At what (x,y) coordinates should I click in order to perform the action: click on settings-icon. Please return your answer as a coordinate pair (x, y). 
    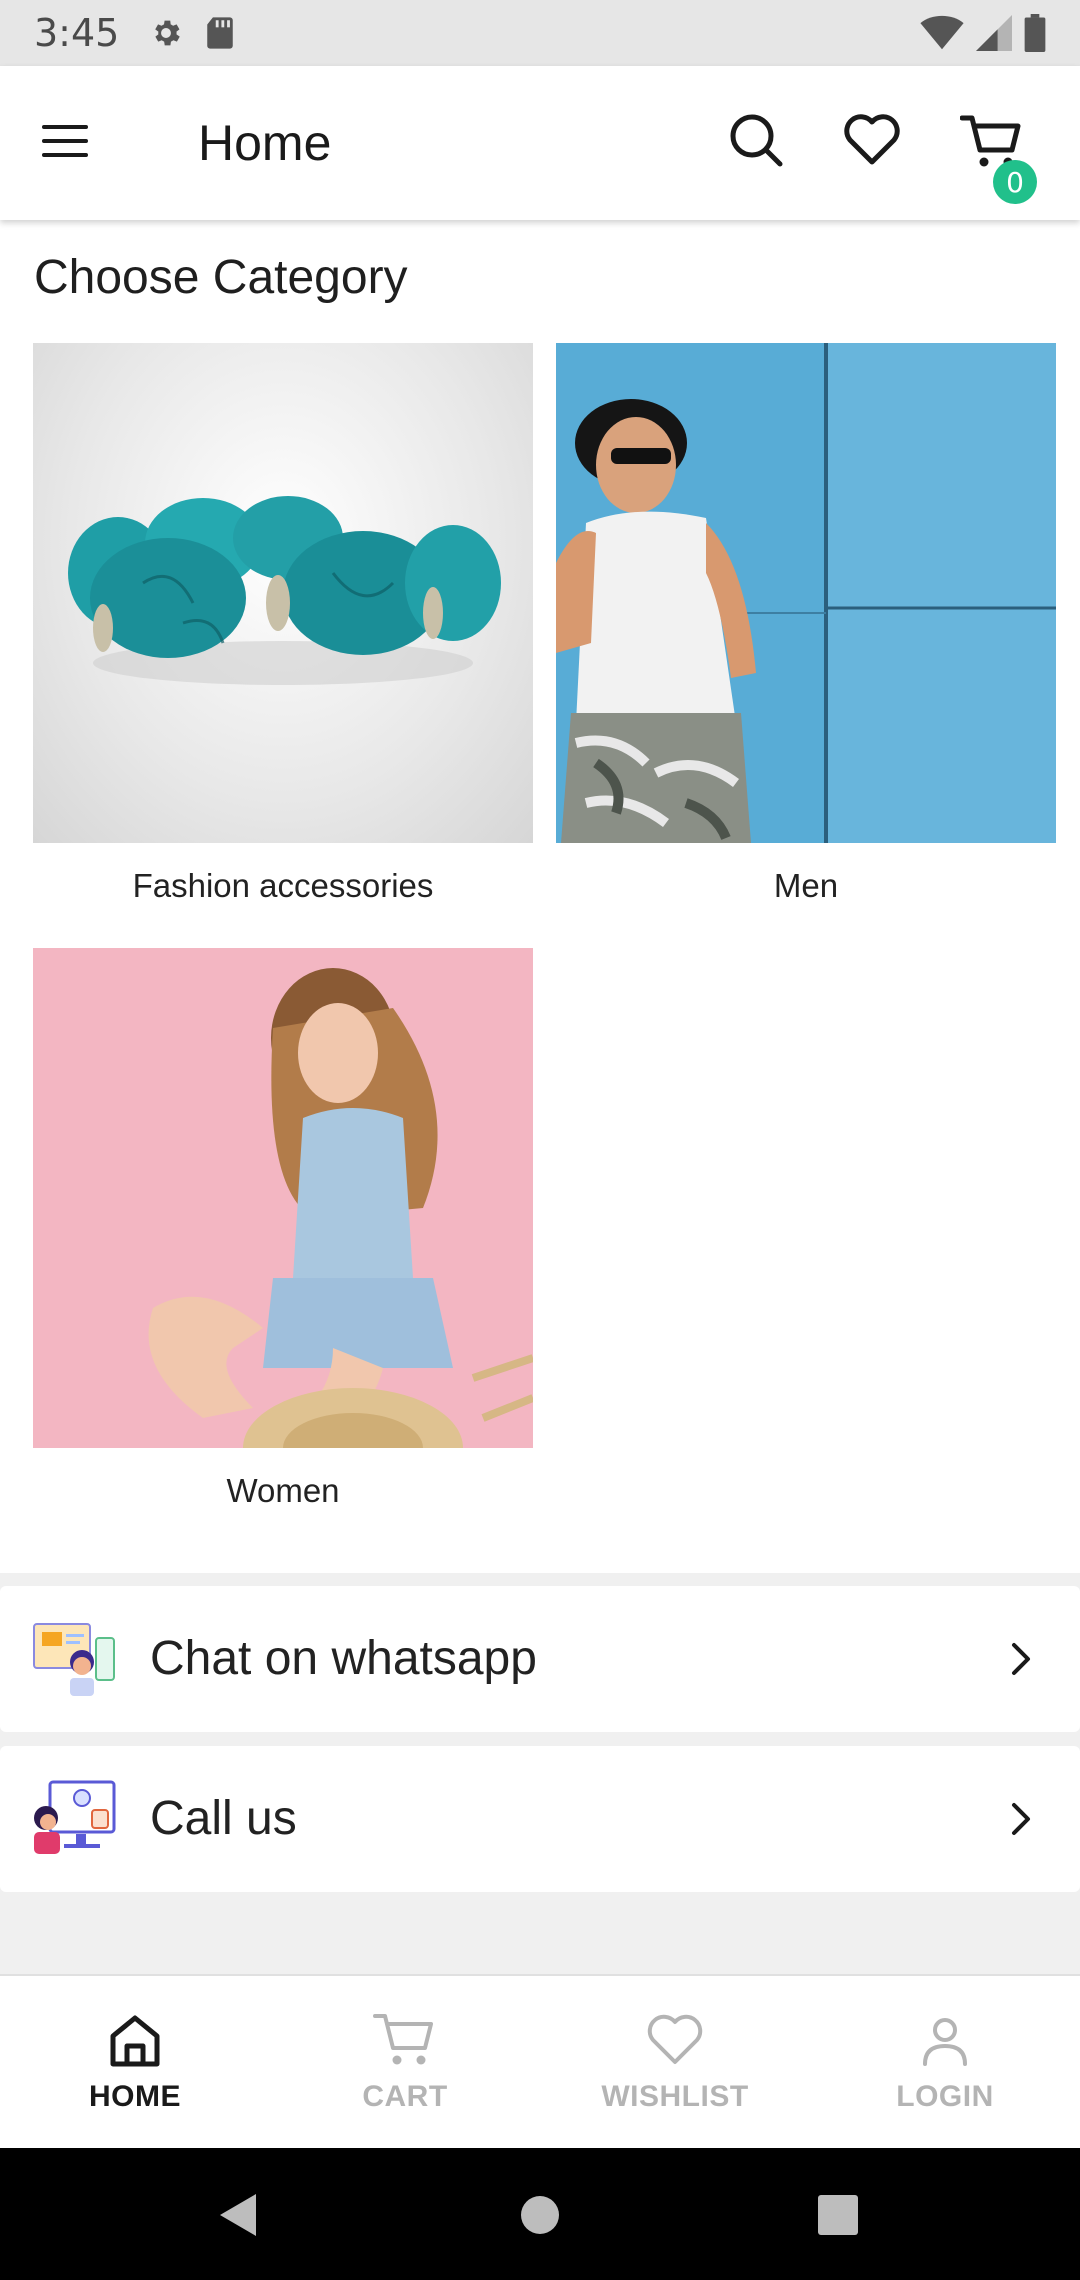
    Looking at the image, I should click on (168, 33).